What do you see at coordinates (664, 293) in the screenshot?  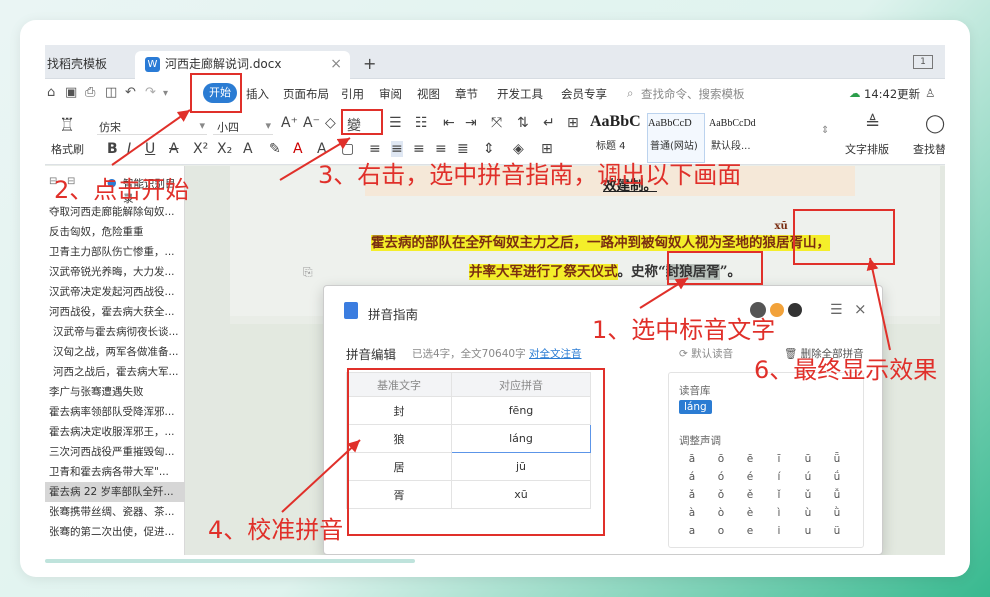 I see `arrow-step1` at bounding box center [664, 293].